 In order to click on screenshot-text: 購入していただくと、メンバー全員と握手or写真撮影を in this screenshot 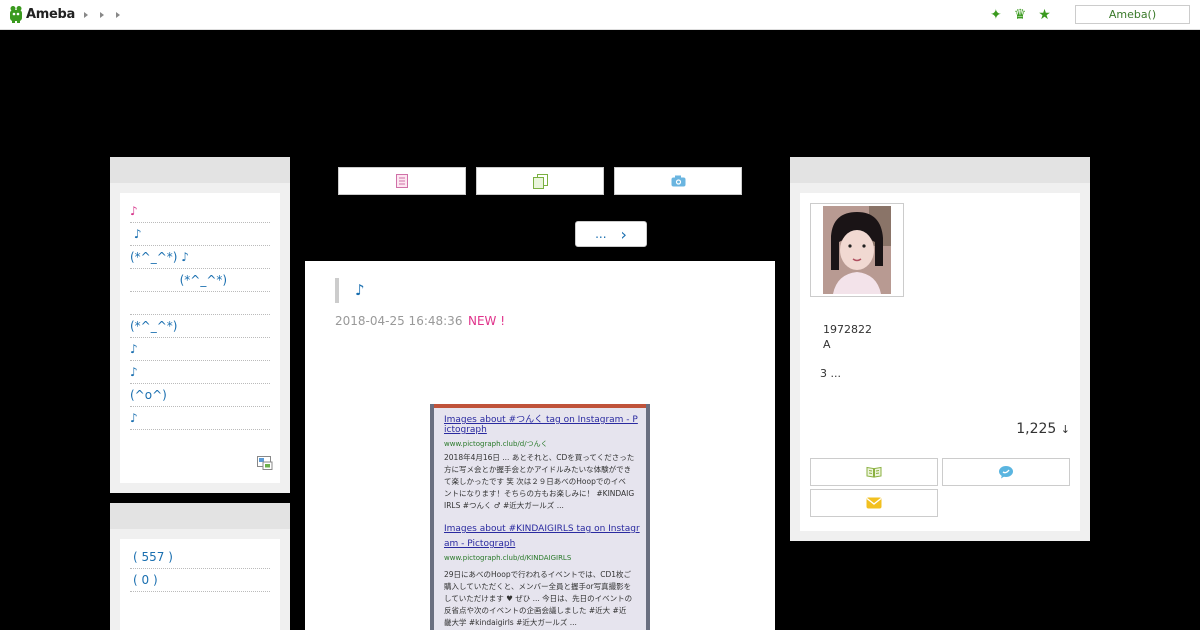, I will do `click(538, 586)`.